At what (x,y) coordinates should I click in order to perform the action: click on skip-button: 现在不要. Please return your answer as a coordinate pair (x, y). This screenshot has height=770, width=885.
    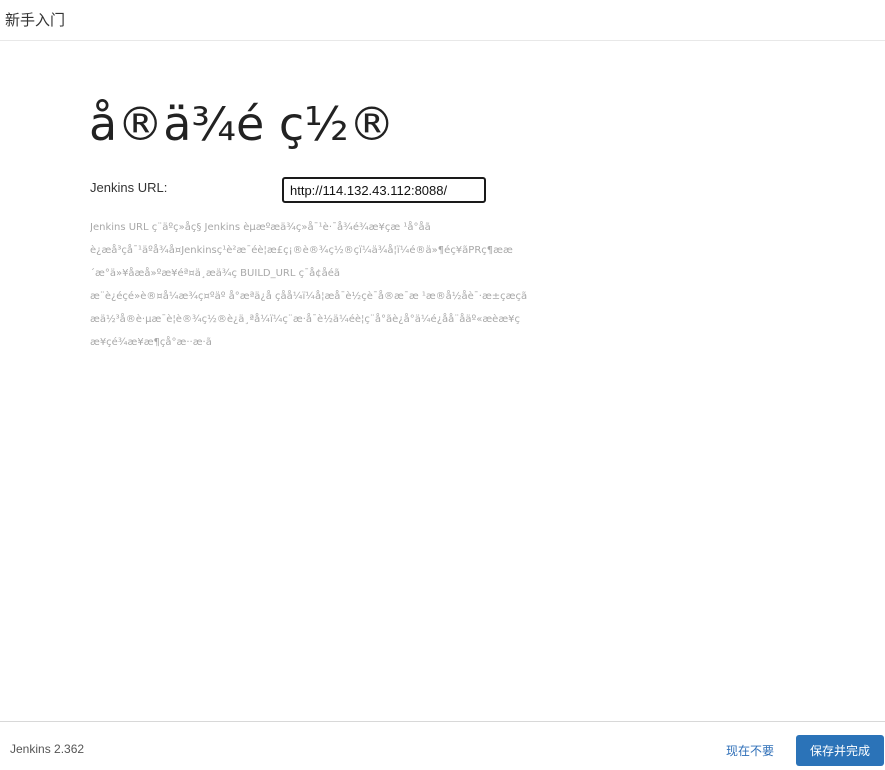
    Looking at the image, I should click on (750, 750).